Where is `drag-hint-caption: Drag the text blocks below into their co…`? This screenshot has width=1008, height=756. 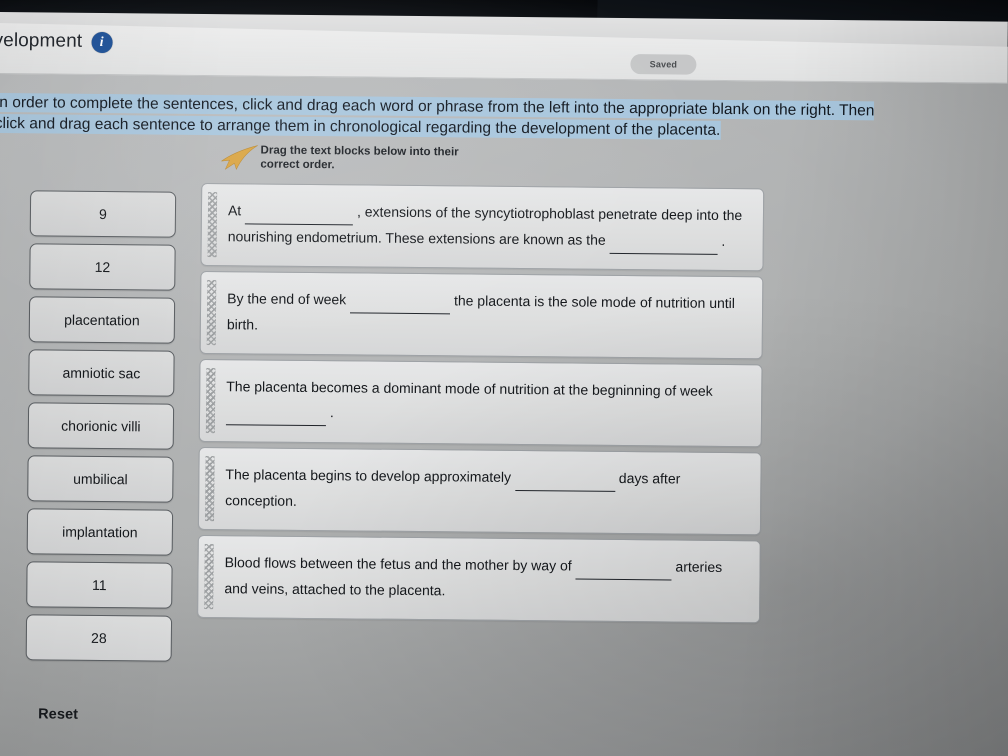 drag-hint-caption: Drag the text blocks below into their co… is located at coordinates (359, 158).